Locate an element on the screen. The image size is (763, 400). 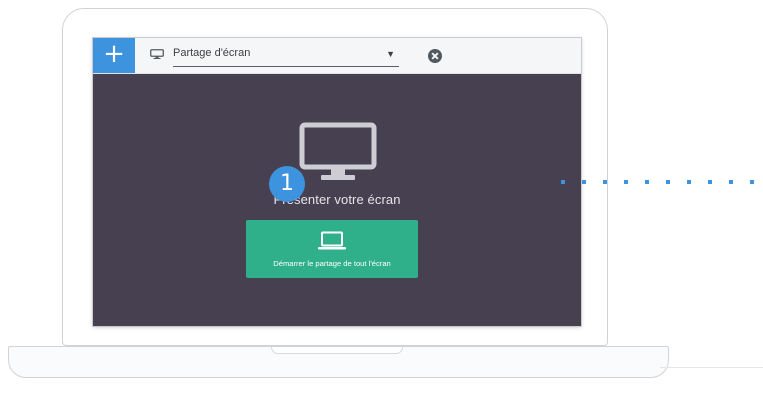
add-button: + is located at coordinates (114, 55).